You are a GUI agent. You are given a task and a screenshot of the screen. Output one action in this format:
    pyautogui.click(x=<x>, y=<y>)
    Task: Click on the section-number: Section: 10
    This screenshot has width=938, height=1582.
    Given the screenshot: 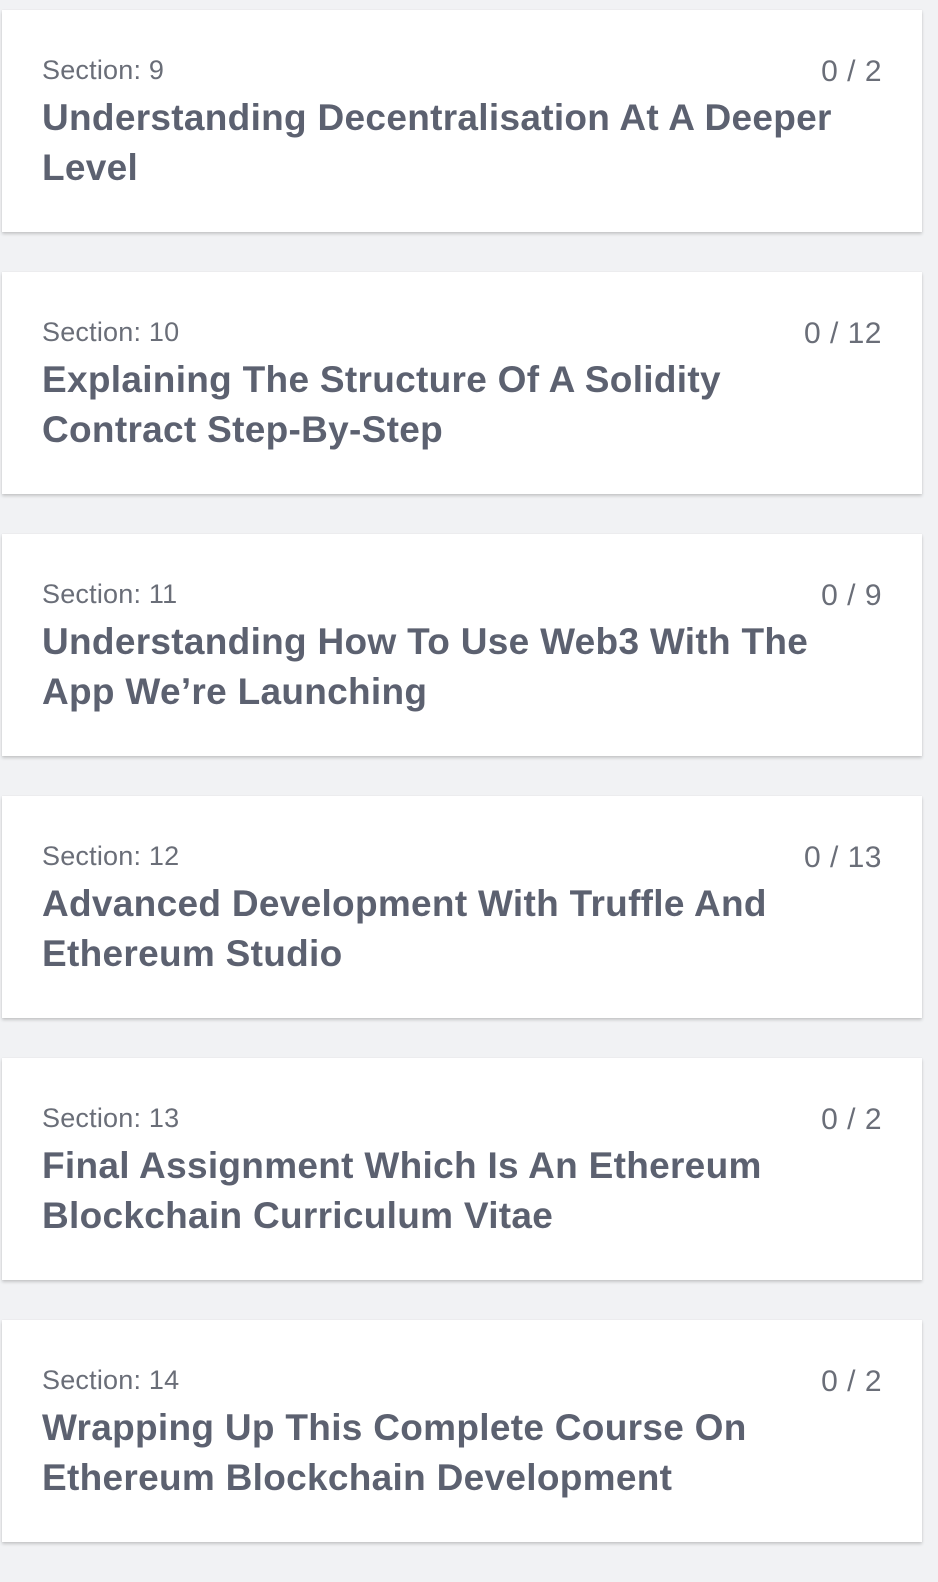 What is the action you would take?
    pyautogui.click(x=111, y=332)
    